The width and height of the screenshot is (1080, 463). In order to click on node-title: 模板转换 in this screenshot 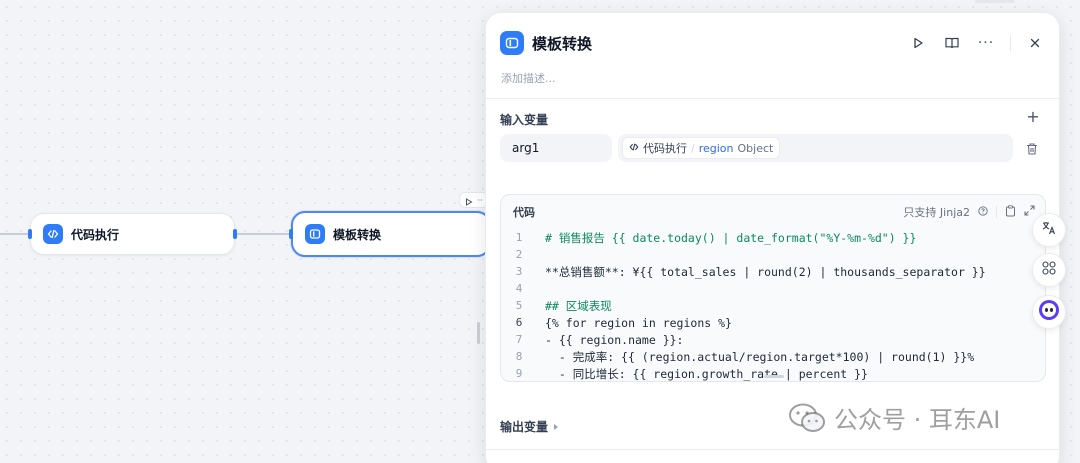, I will do `click(357, 234)`.